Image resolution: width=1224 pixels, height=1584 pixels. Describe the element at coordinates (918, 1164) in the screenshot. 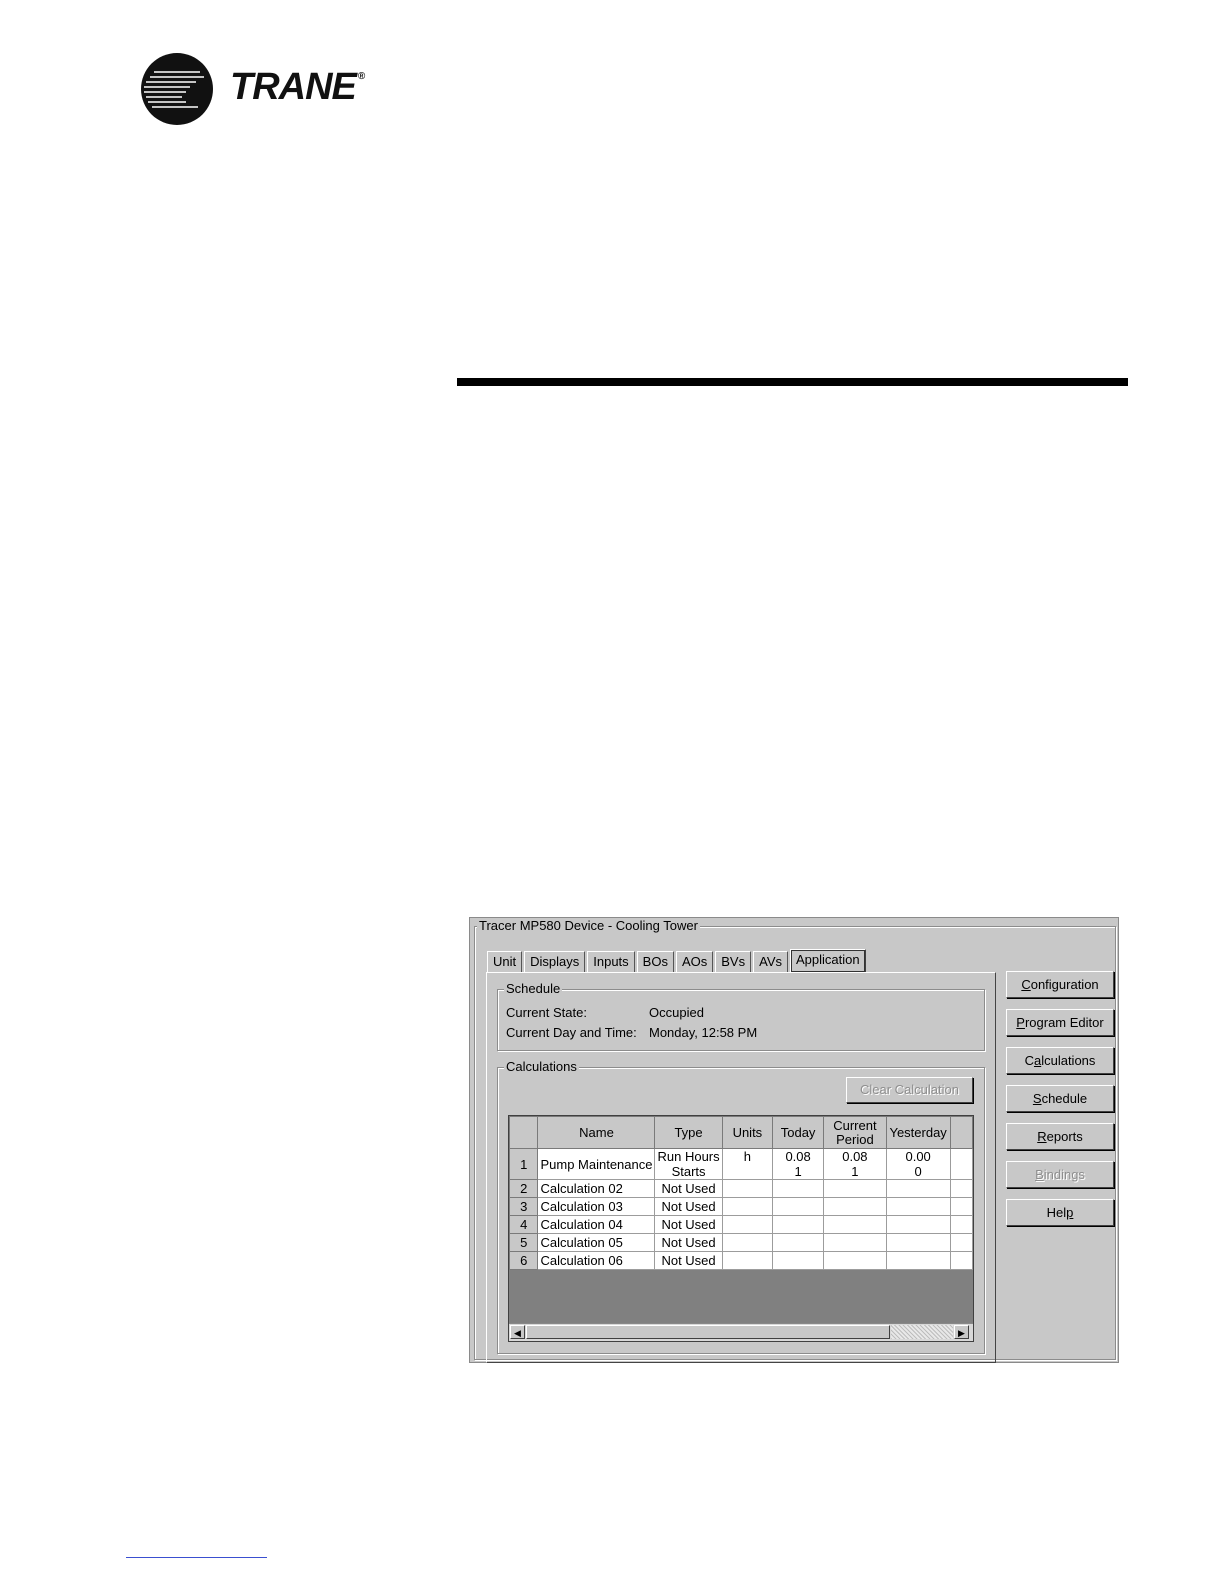

I see `calc-yesterday-cell: 0.00 0` at that location.